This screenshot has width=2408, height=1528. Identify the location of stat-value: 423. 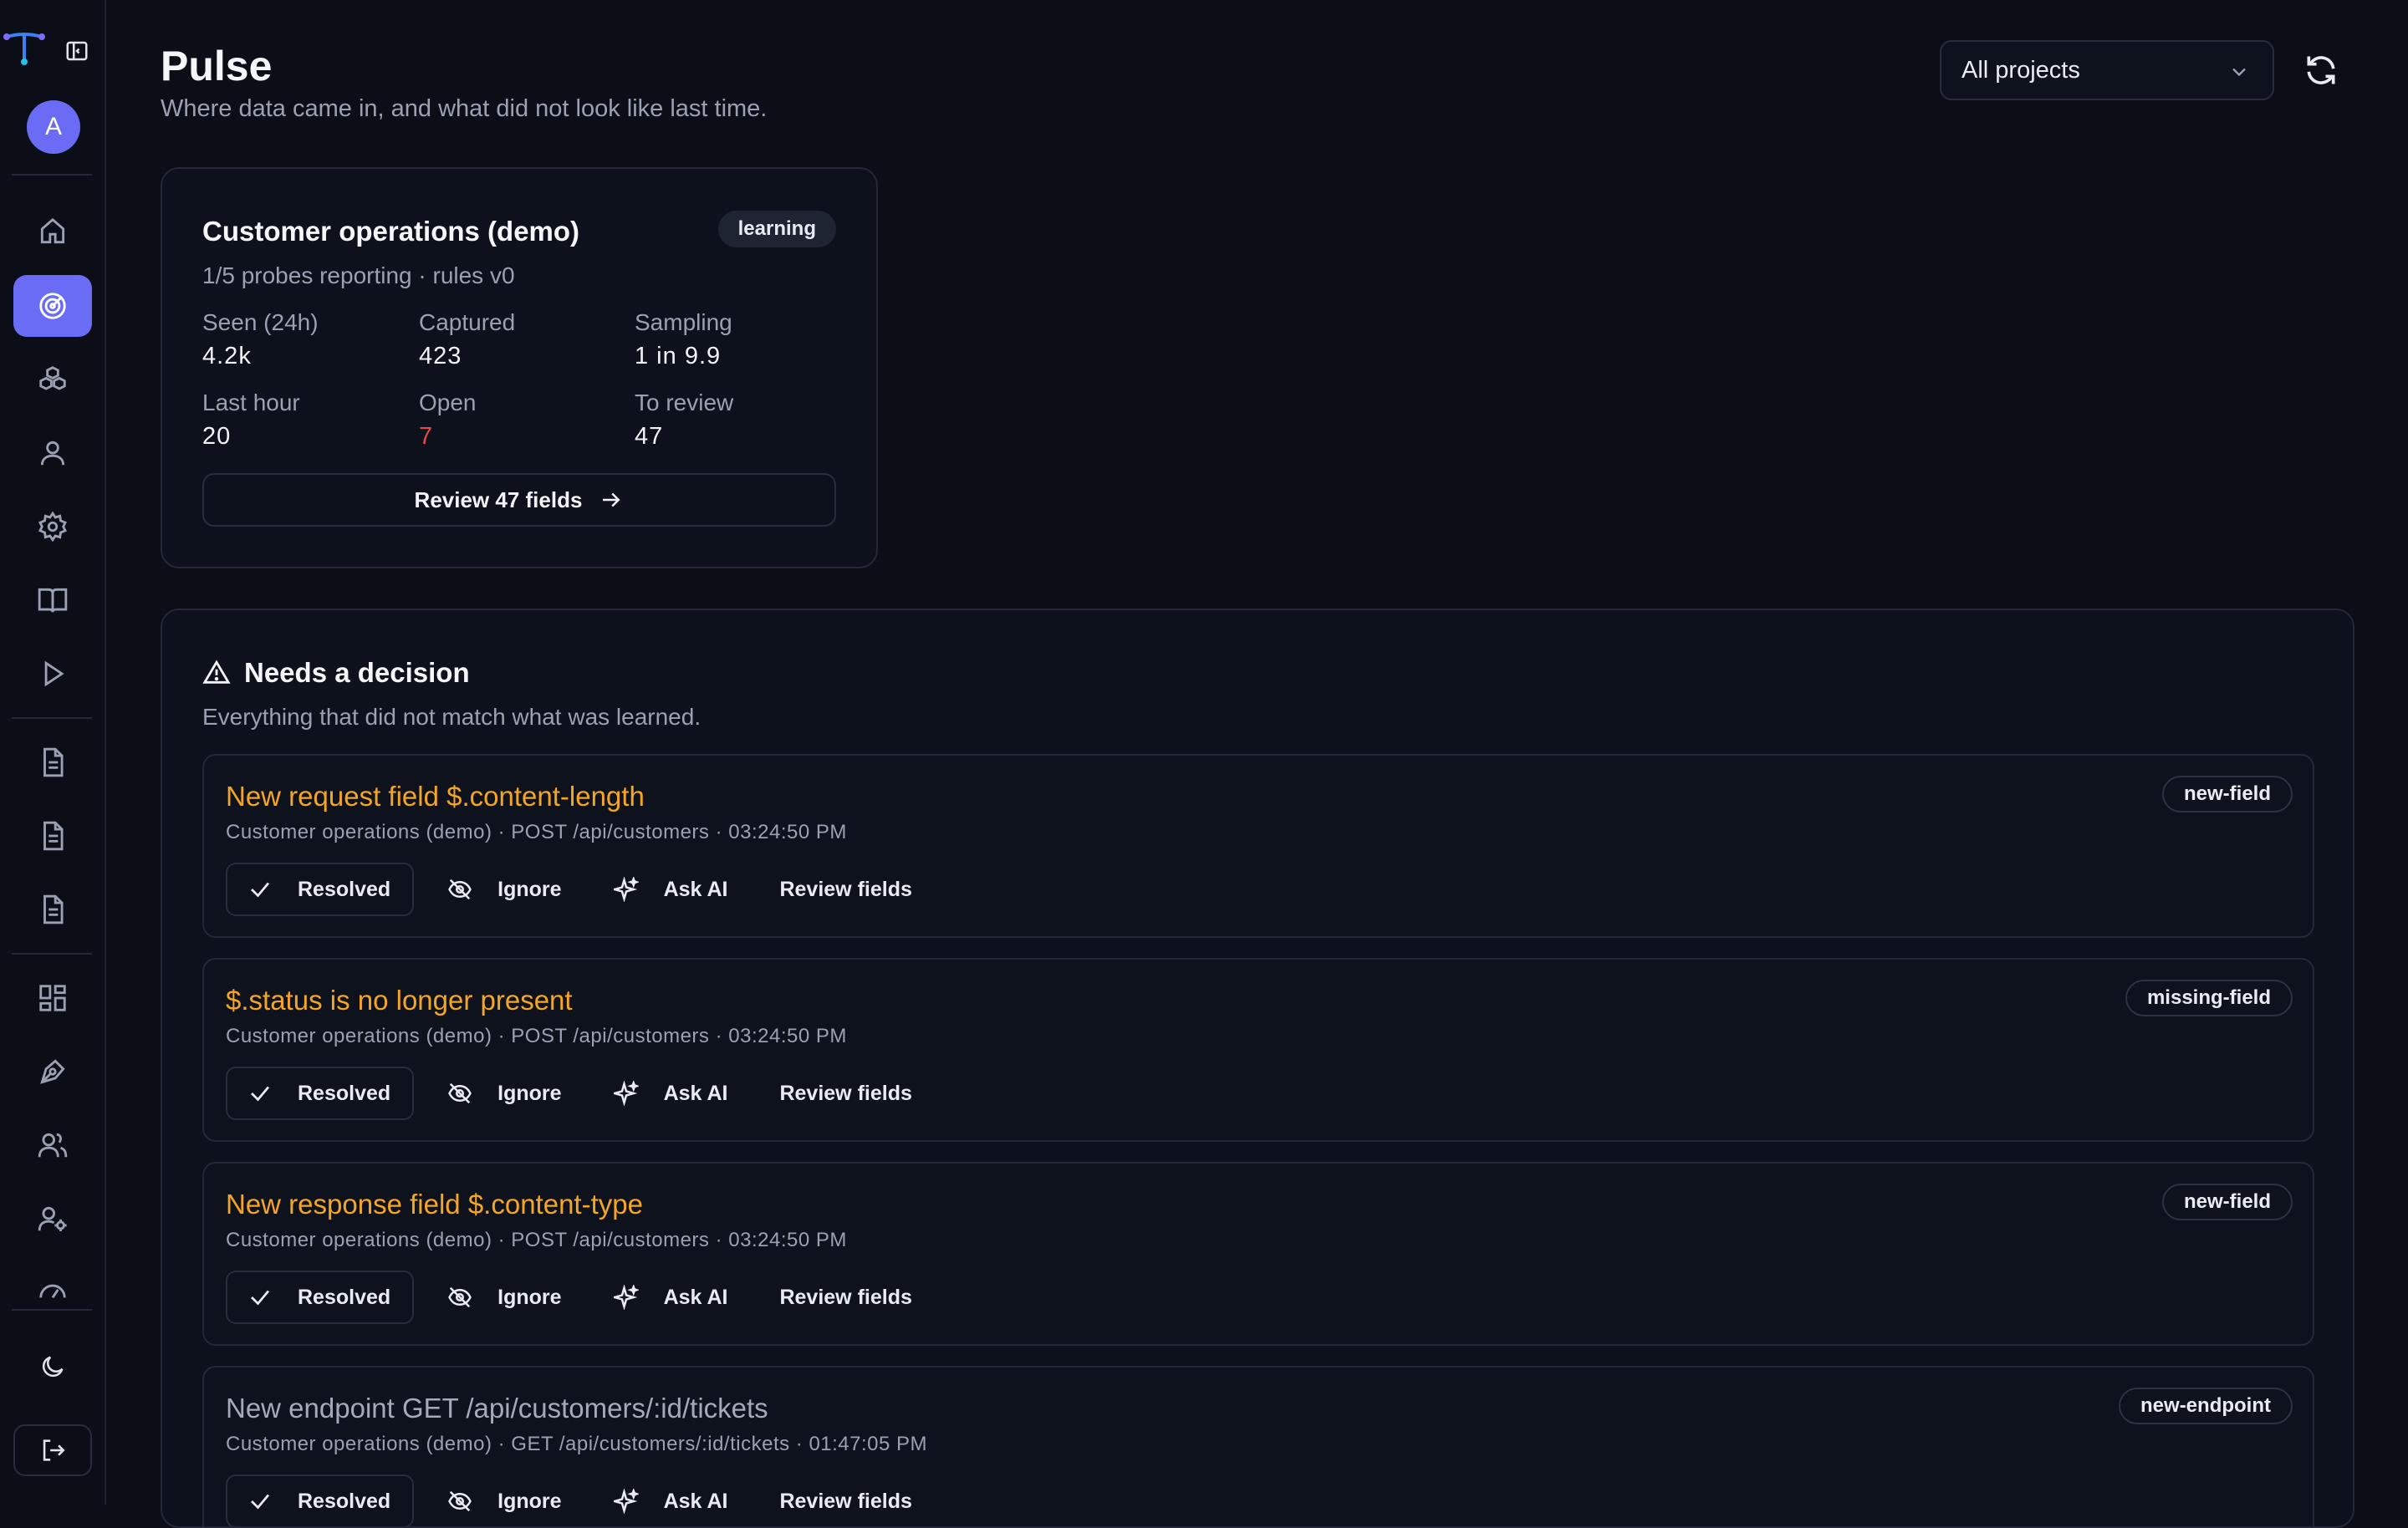
(441, 356).